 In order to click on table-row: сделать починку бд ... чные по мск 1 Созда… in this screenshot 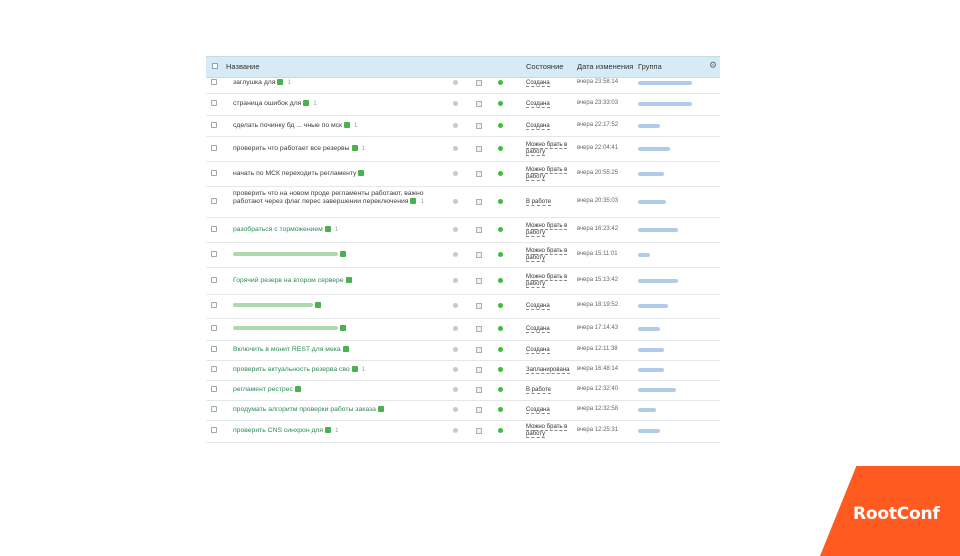, I will do `click(463, 126)`.